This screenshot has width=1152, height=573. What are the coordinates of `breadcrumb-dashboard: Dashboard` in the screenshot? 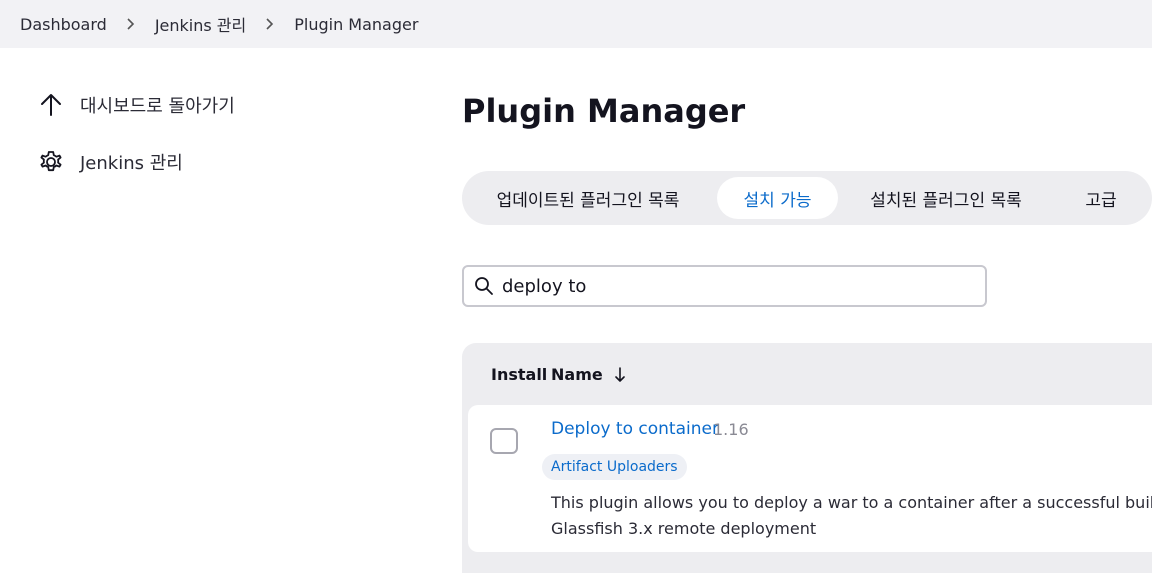 It's located at (63, 24).